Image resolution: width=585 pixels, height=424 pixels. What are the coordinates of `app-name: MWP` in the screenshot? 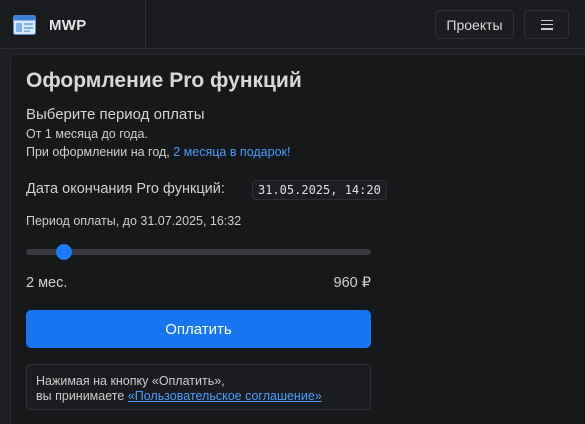 It's located at (68, 25).